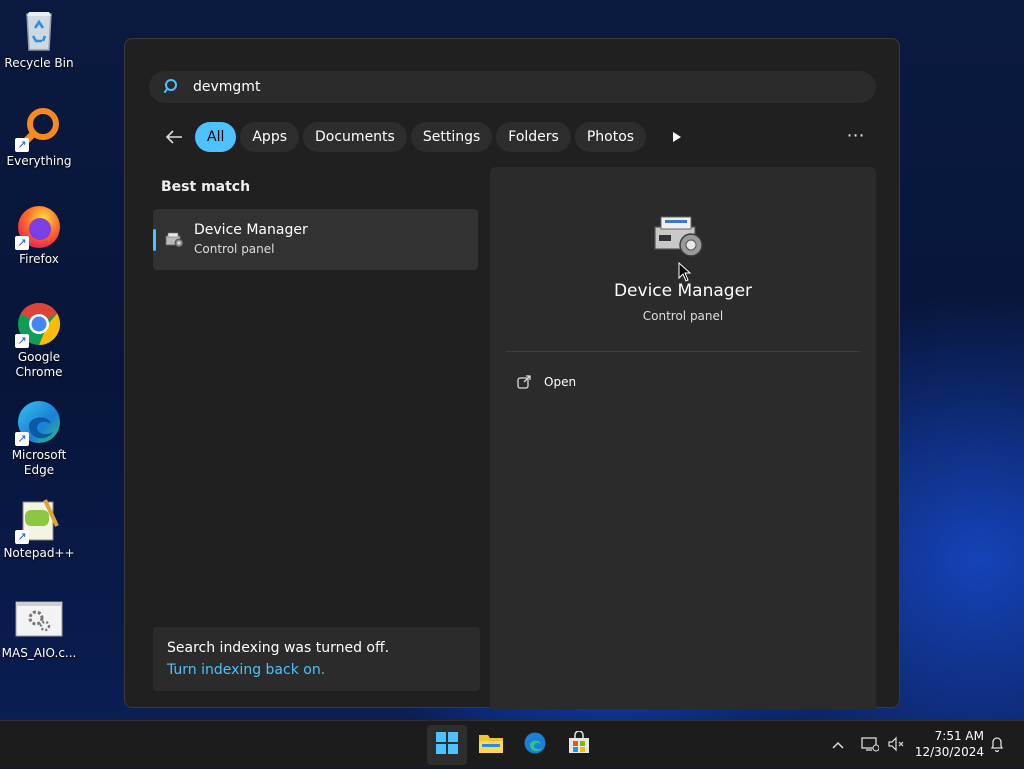 The image size is (1024, 769). Describe the element at coordinates (949, 752) in the screenshot. I see `clock-date: 12/30/2024` at that location.